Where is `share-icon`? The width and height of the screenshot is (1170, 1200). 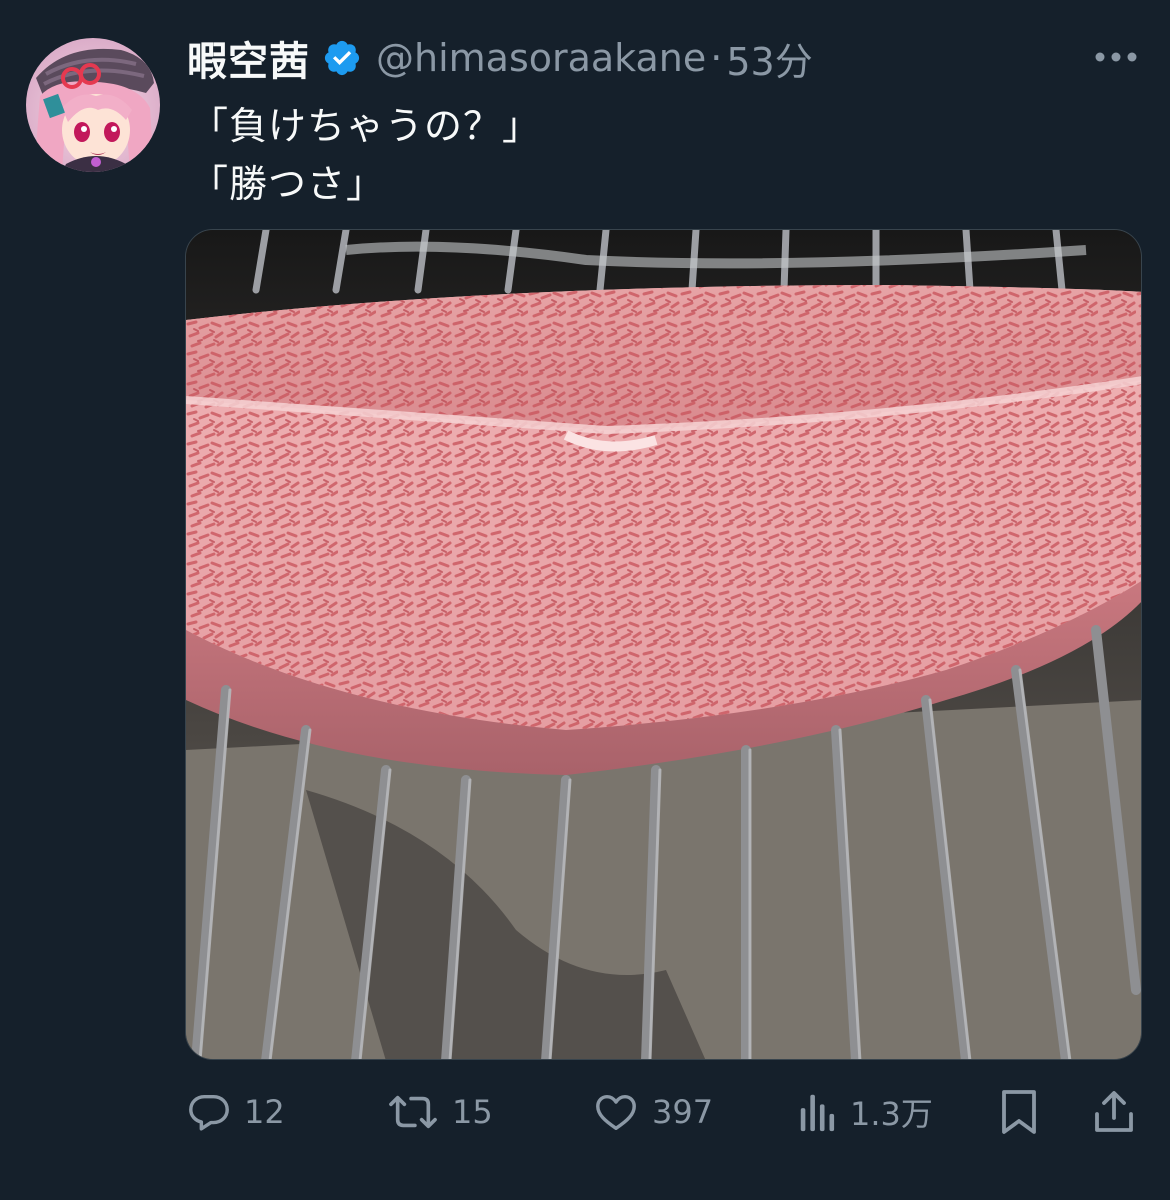 share-icon is located at coordinates (1114, 1111).